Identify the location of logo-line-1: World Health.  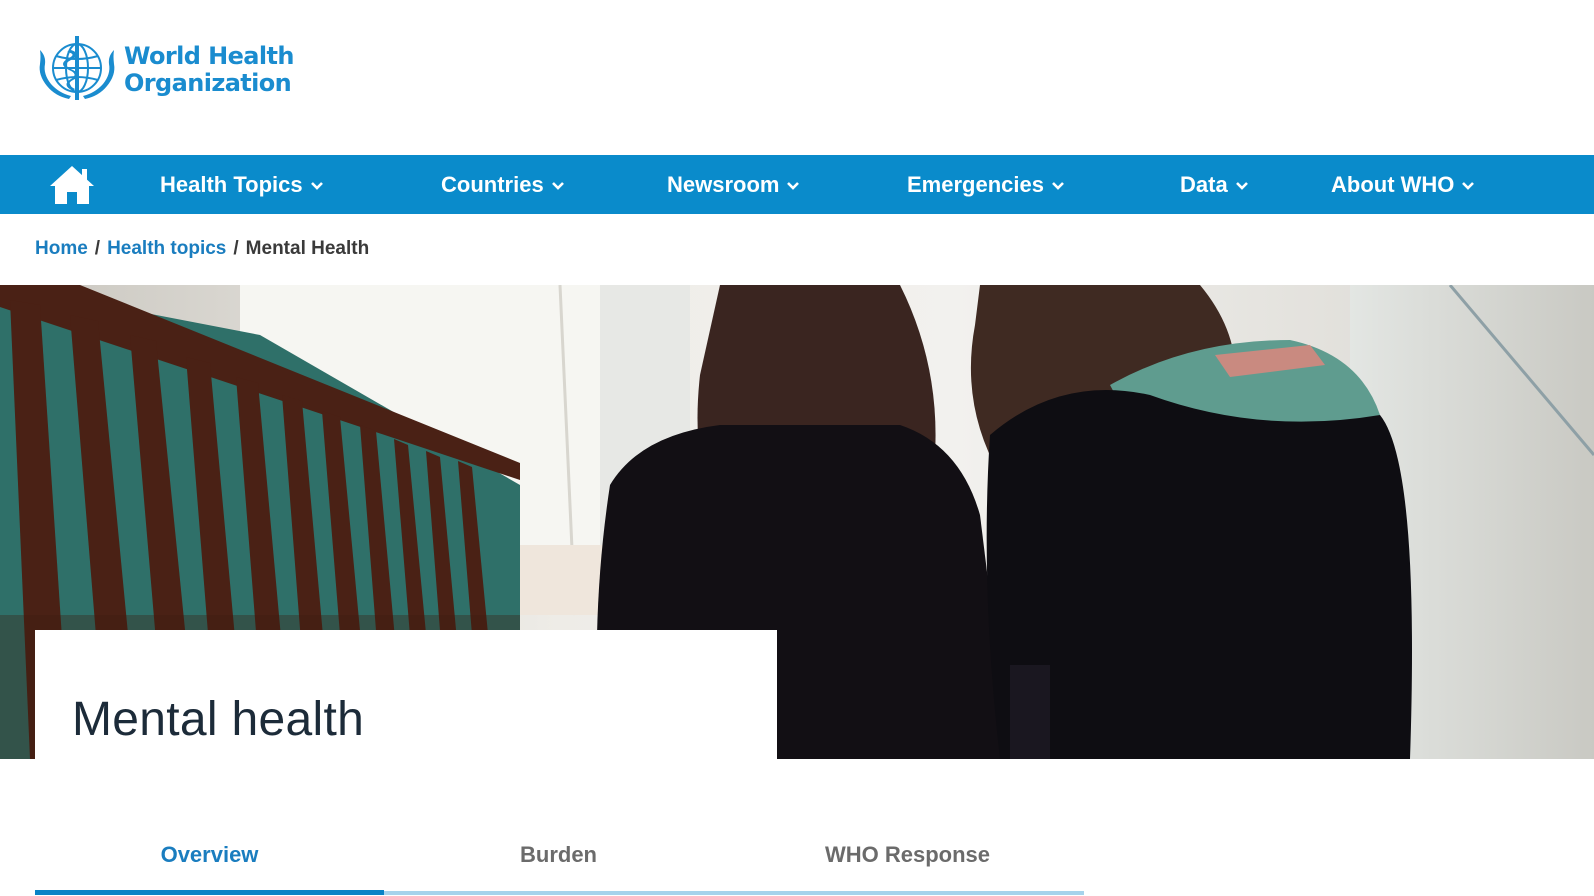
(209, 56).